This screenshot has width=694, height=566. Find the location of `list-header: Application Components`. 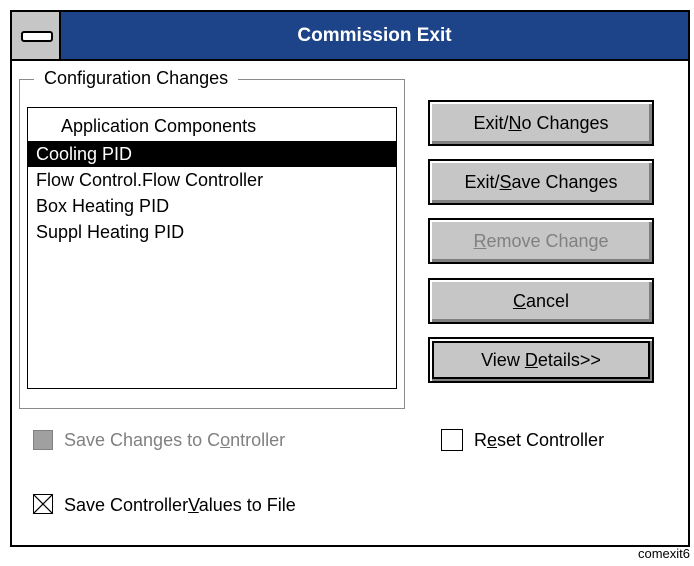

list-header: Application Components is located at coordinates (159, 126).